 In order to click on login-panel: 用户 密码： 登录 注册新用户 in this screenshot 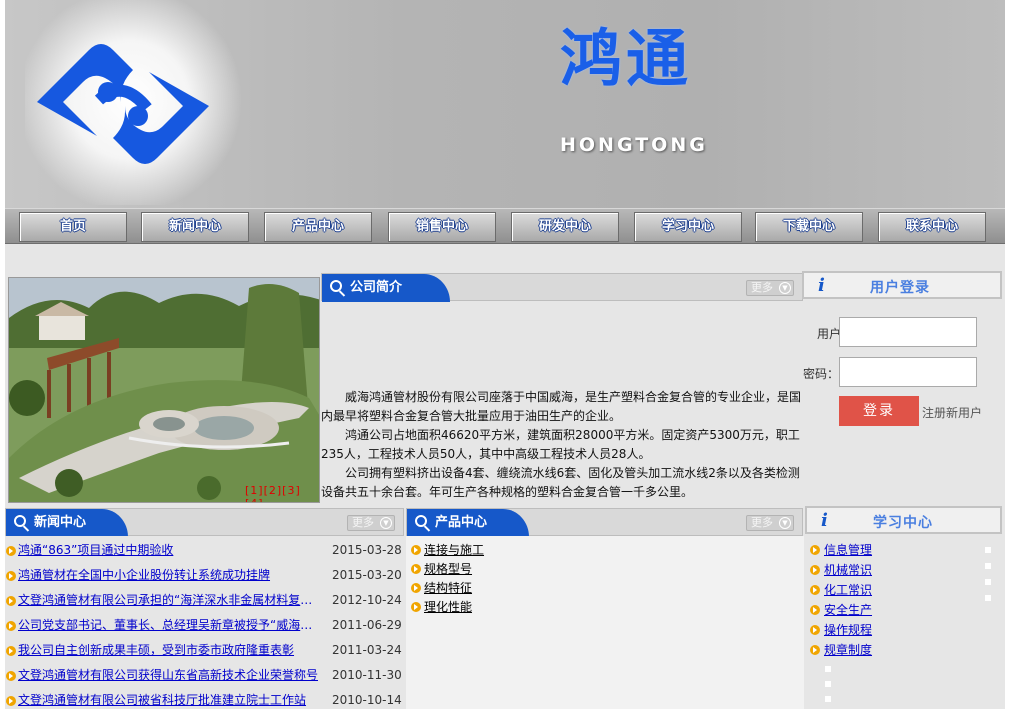, I will do `click(904, 402)`.